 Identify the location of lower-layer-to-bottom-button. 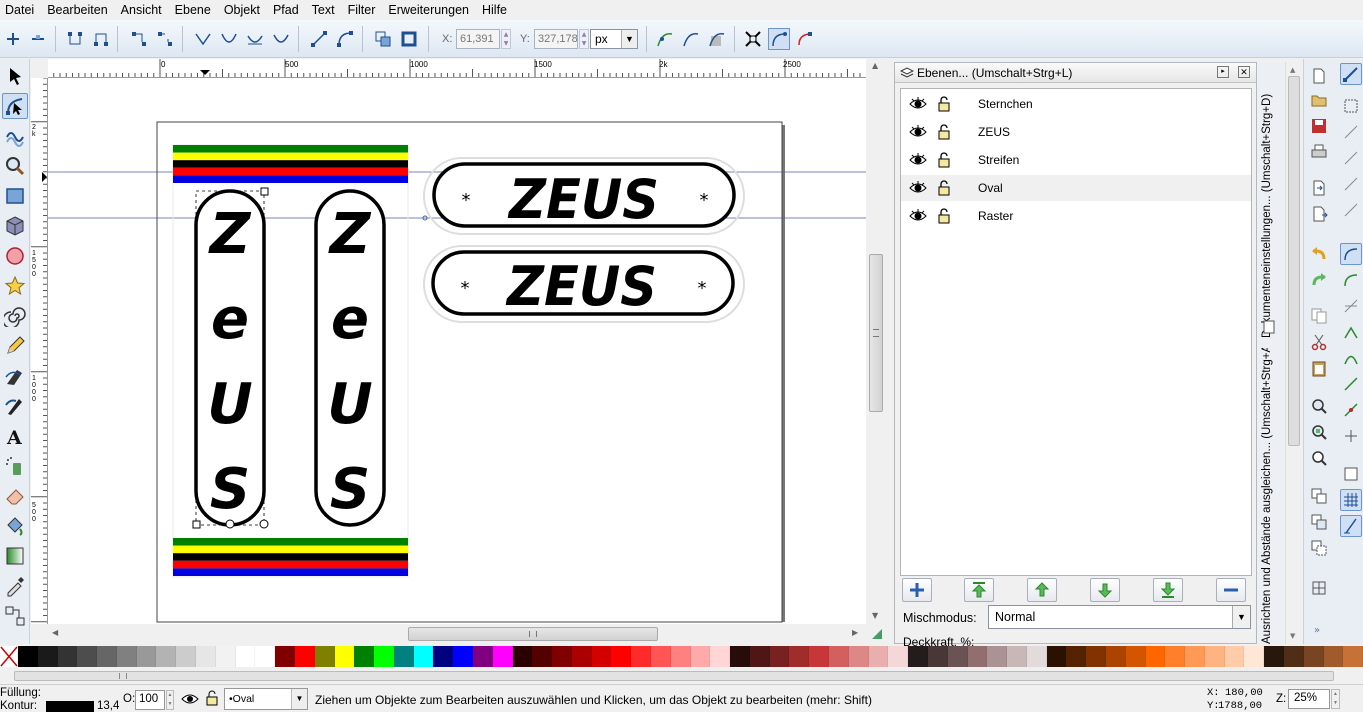
(1168, 590).